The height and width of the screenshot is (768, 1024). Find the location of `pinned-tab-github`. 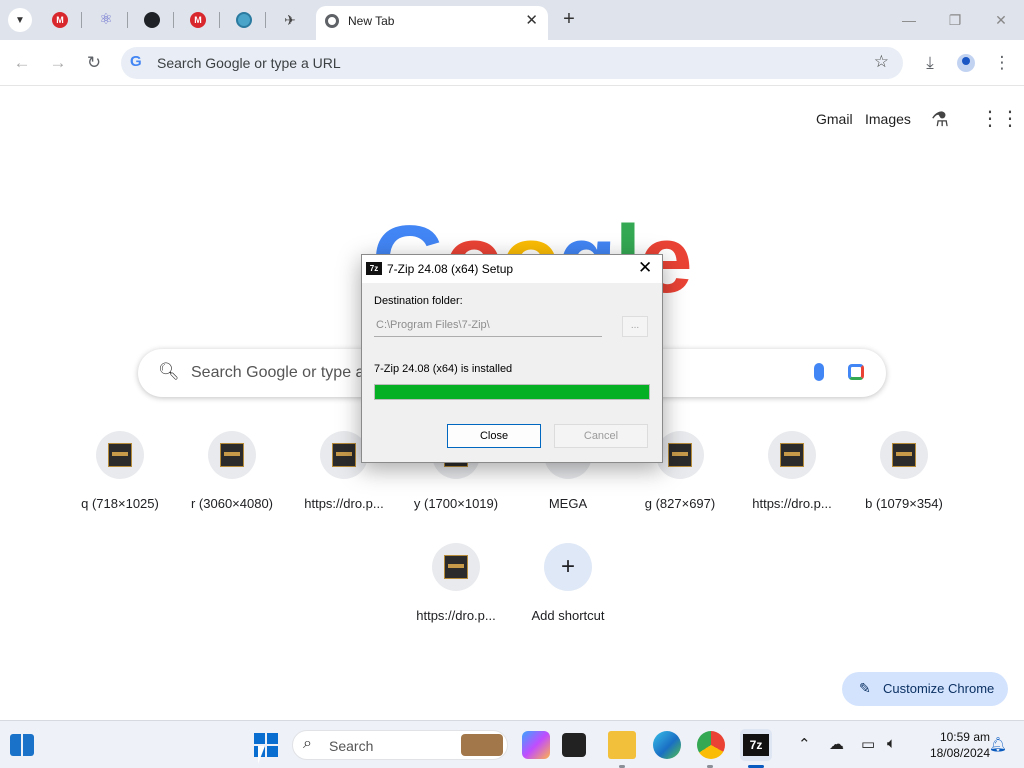

pinned-tab-github is located at coordinates (152, 20).